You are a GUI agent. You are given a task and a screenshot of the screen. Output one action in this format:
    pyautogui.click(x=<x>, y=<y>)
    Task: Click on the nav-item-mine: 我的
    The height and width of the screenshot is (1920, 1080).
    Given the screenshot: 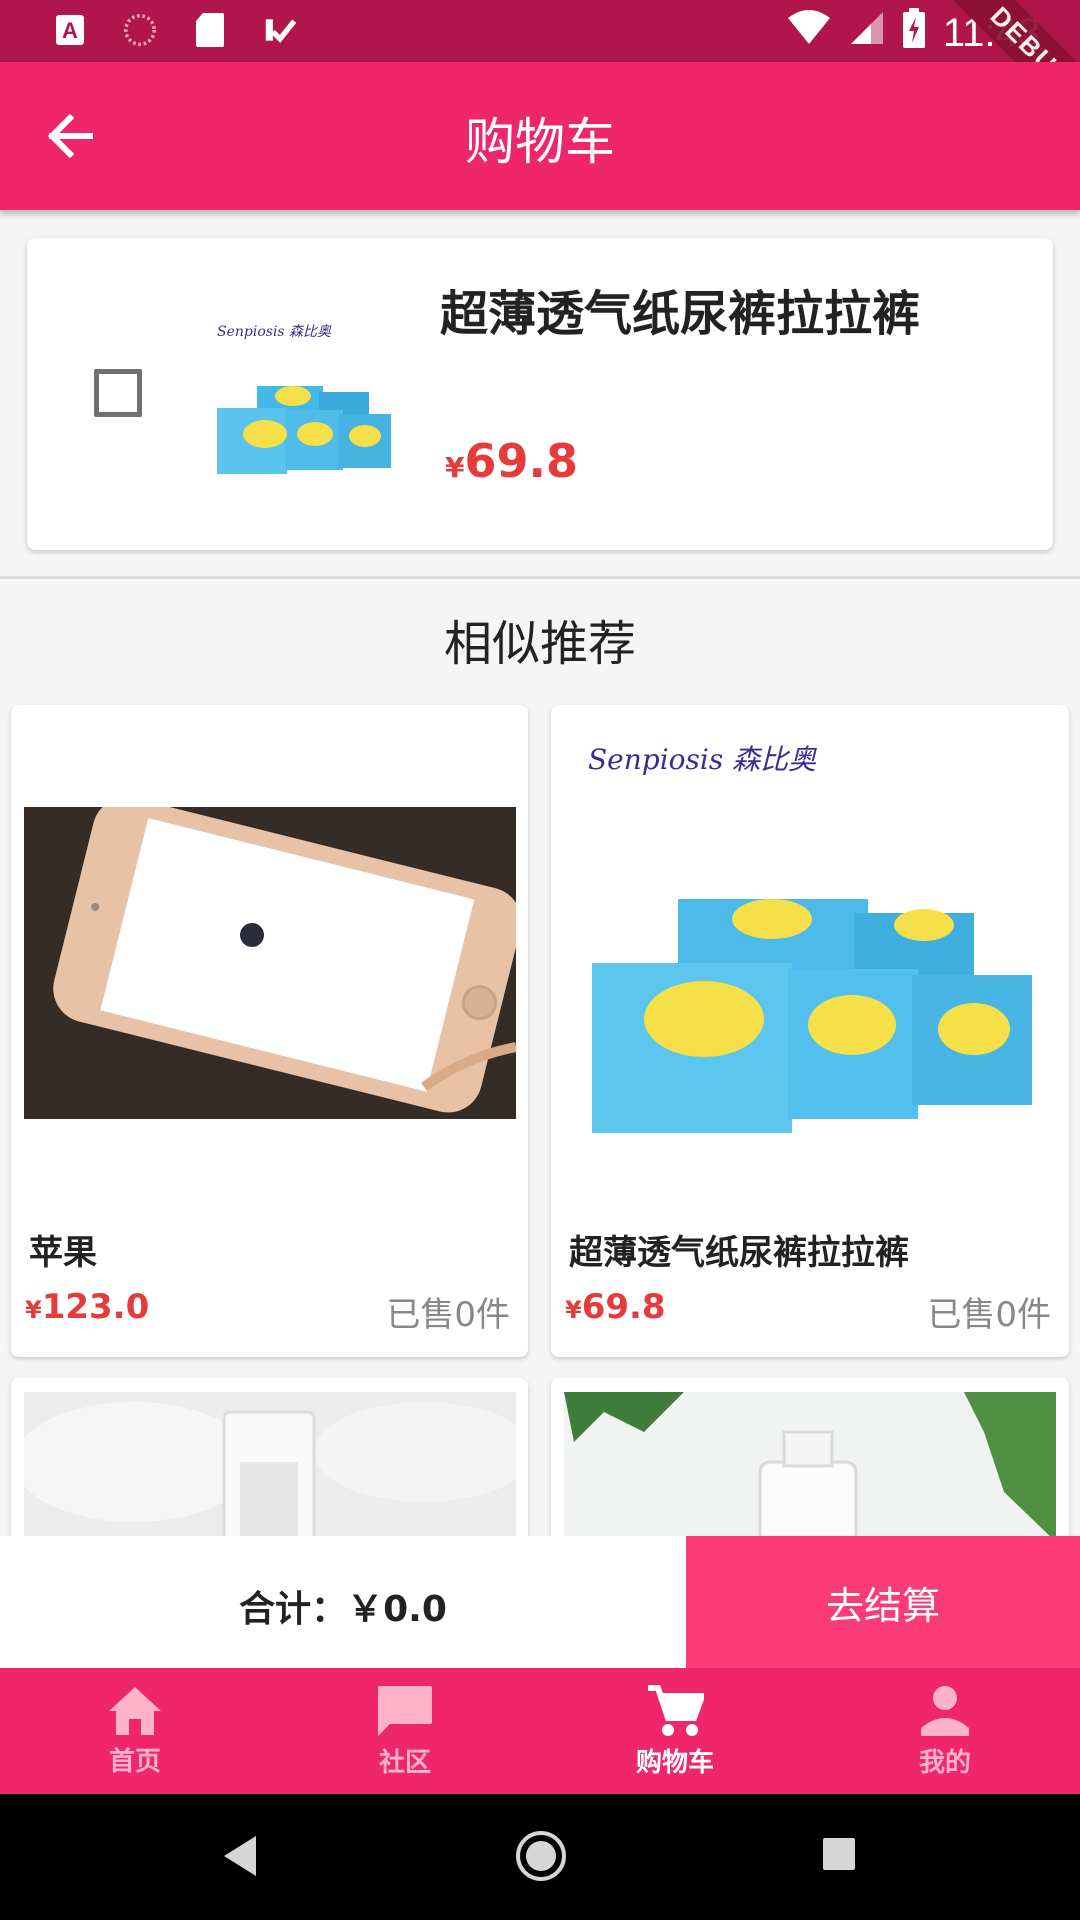 What is the action you would take?
    pyautogui.click(x=945, y=1731)
    